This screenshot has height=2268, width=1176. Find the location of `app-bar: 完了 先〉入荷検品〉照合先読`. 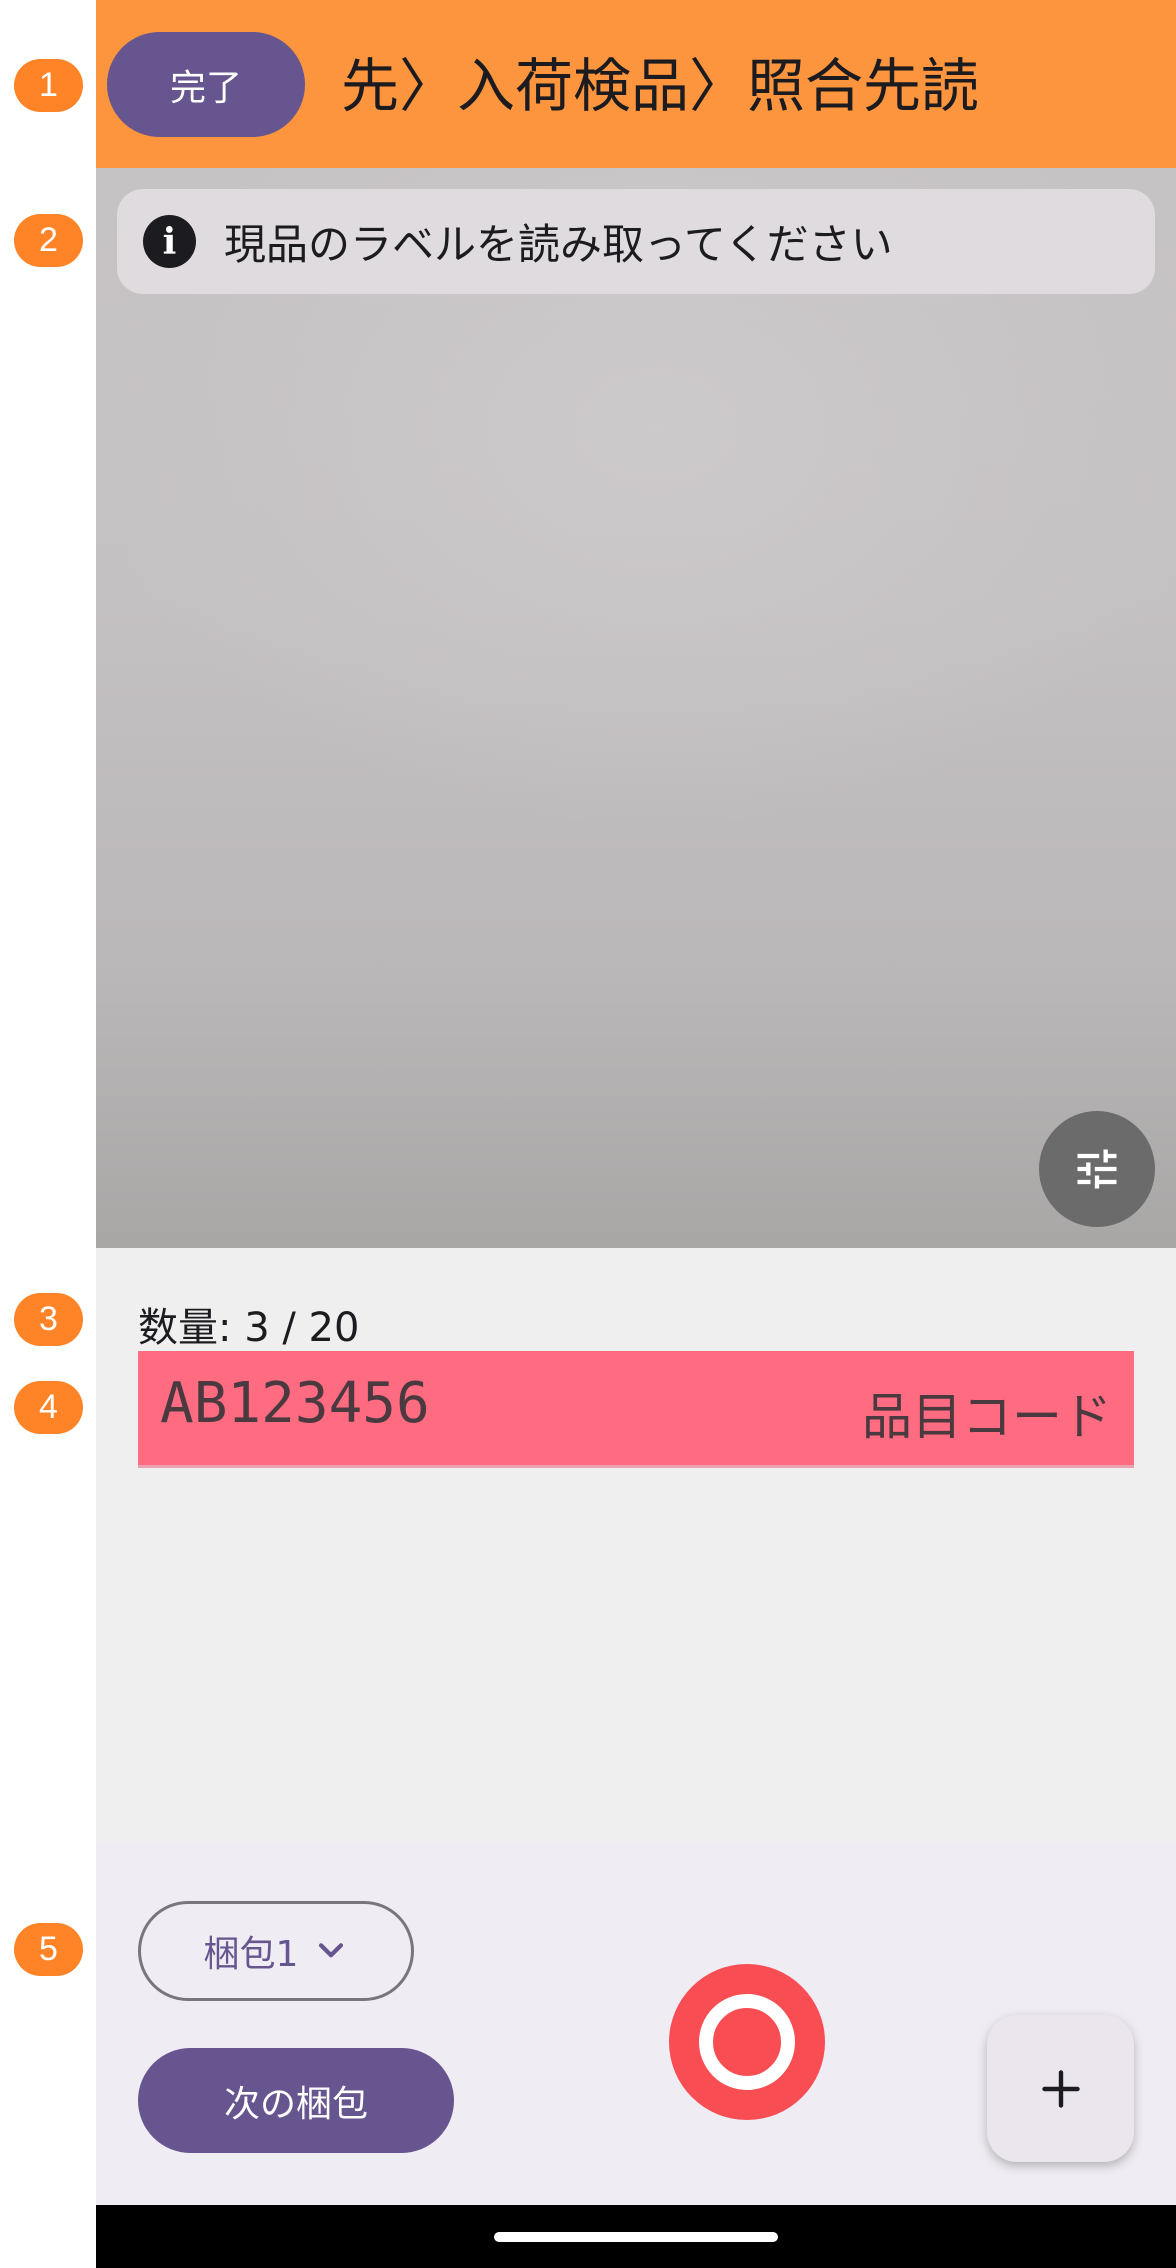

app-bar: 完了 先〉入荷検品〉照合先読 is located at coordinates (636, 84).